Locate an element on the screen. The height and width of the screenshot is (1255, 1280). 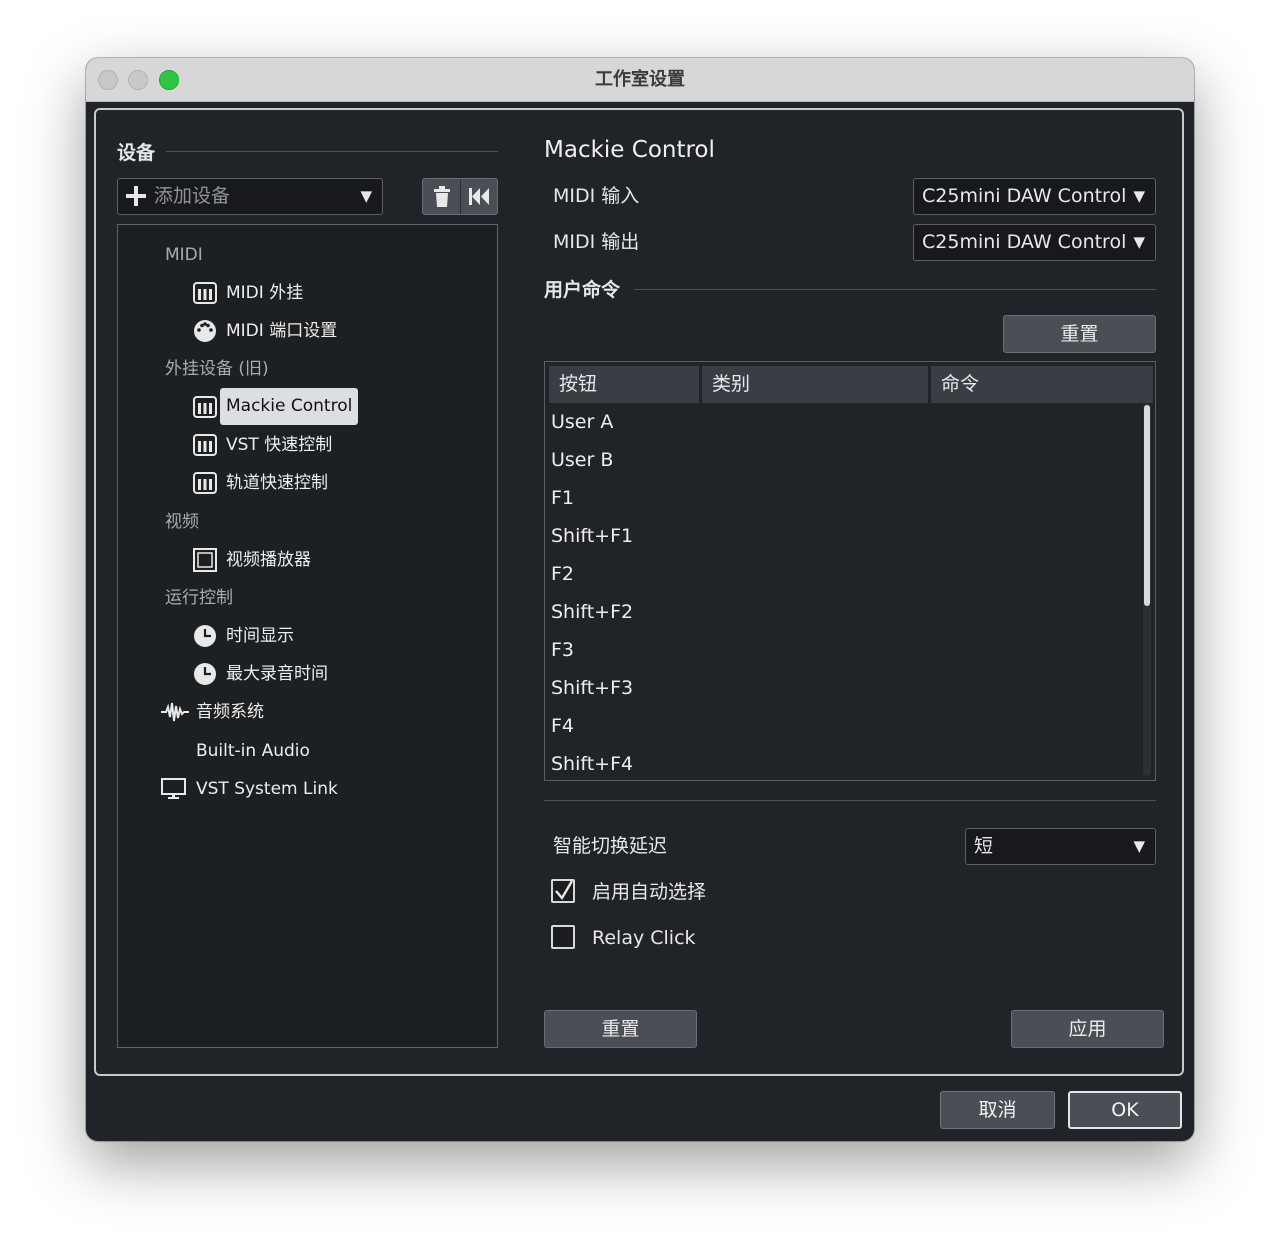
tree-item-builtin-audio: Built-in Audio is located at coordinates (253, 751).